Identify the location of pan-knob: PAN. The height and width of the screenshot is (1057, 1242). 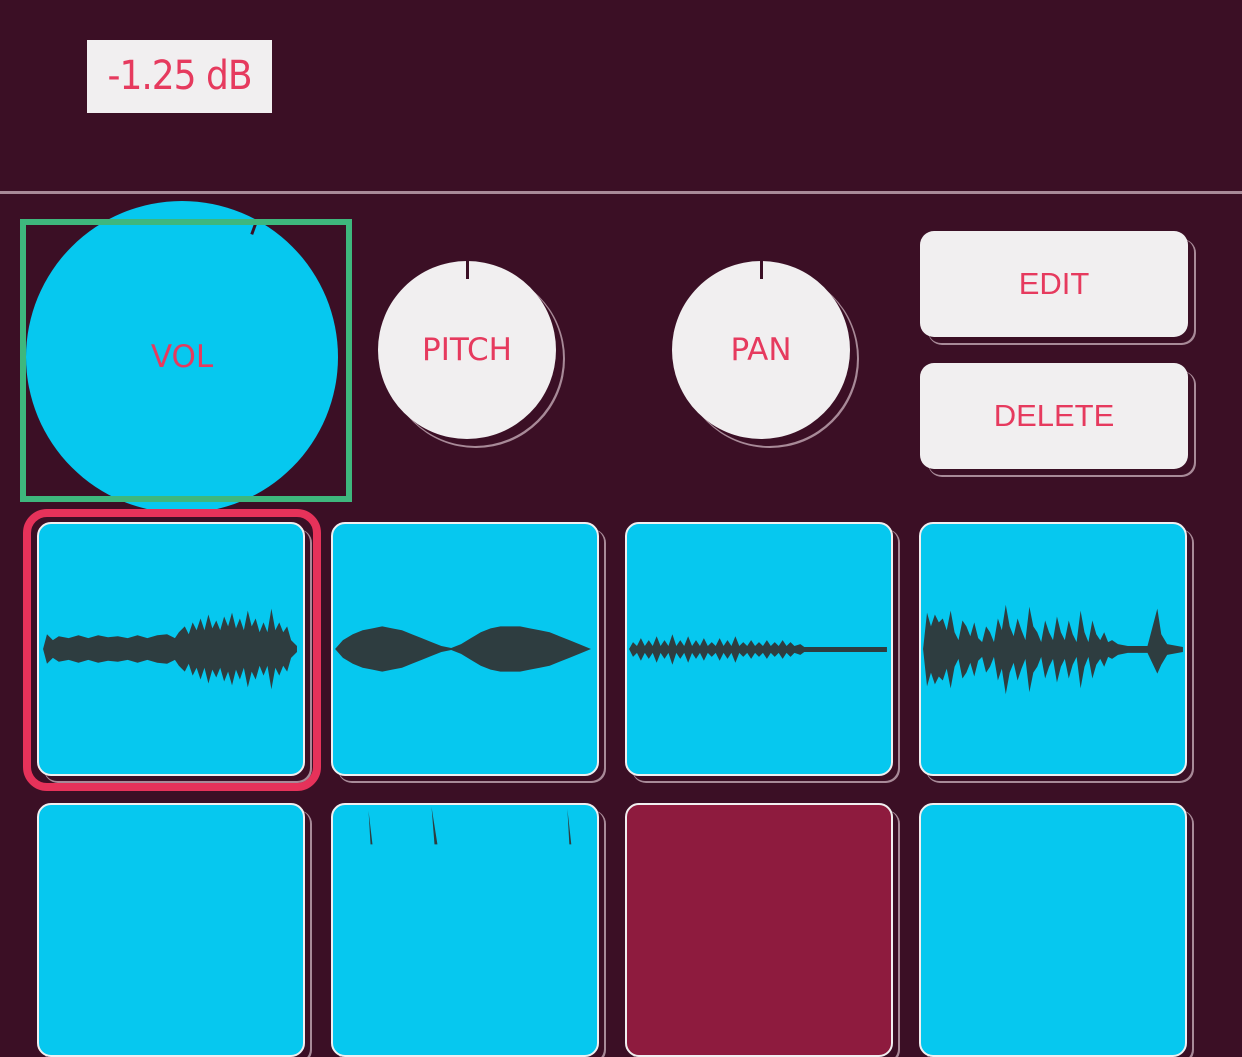
(761, 350).